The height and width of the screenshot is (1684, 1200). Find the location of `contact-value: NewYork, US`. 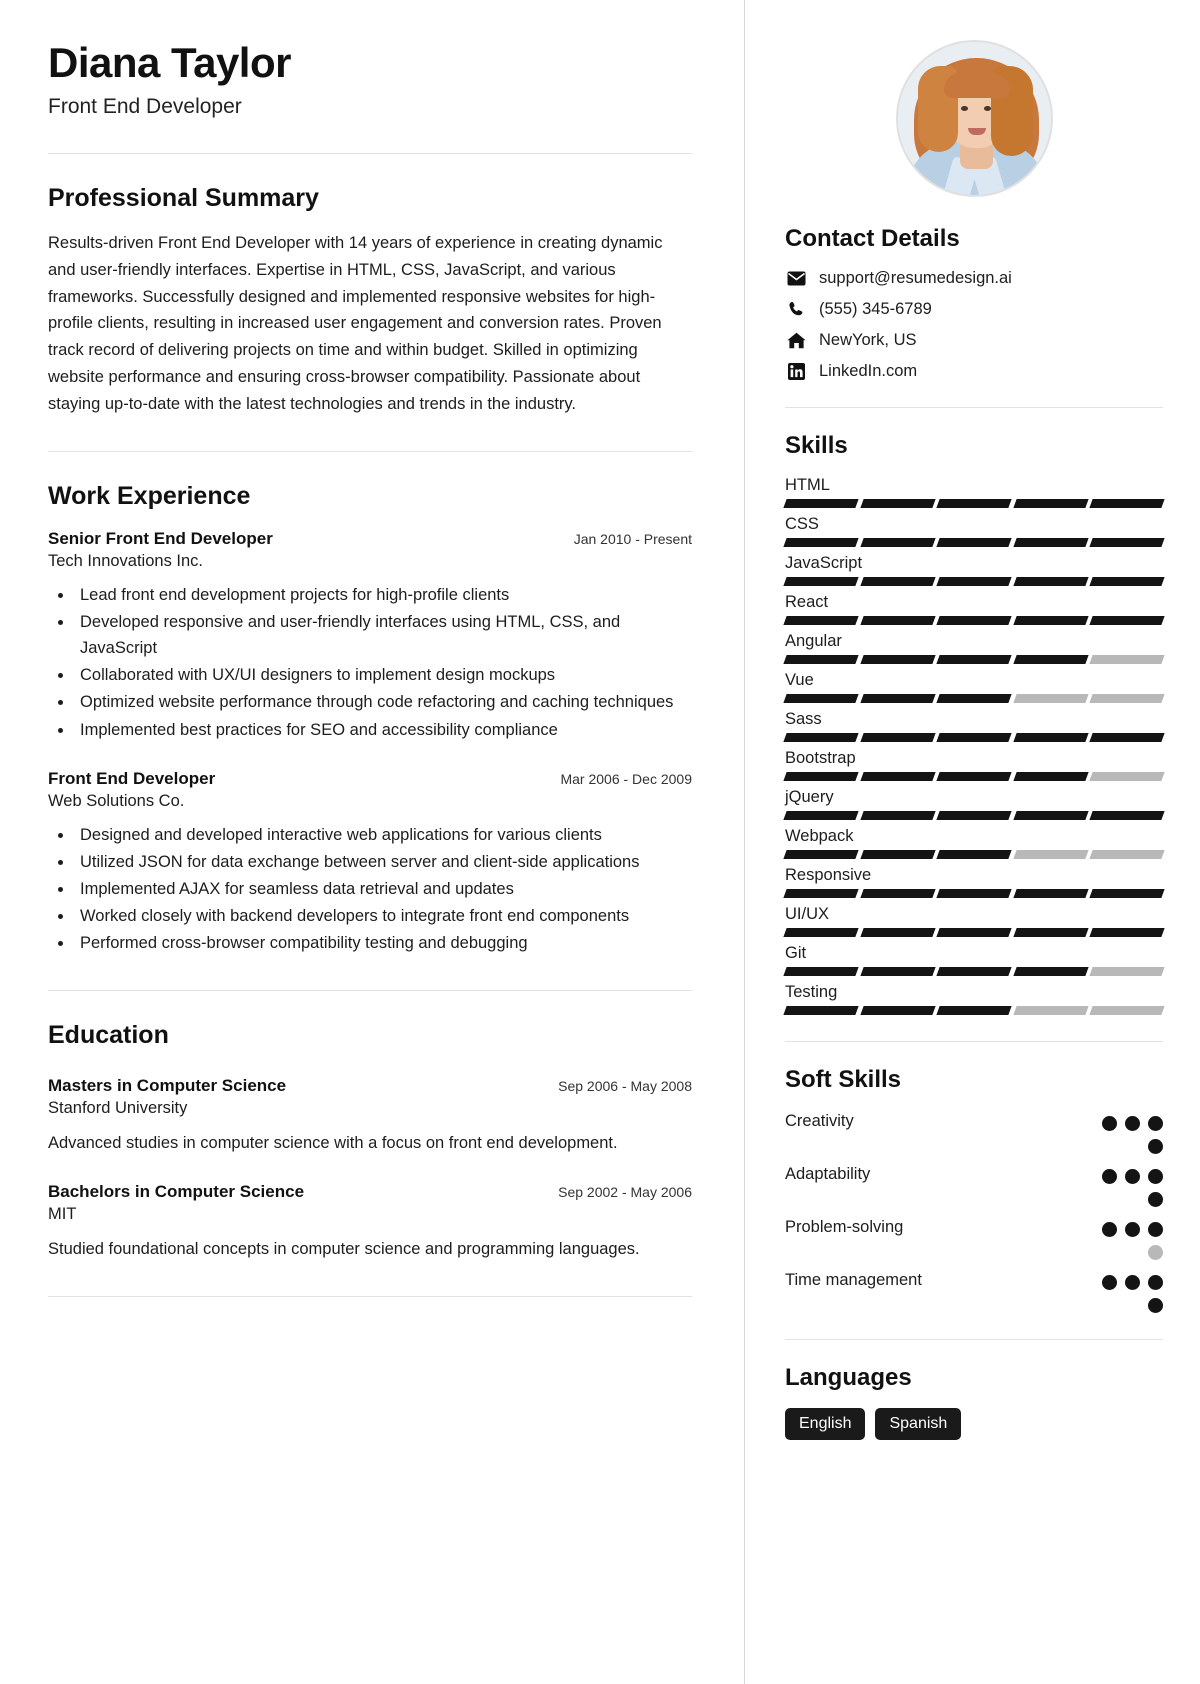

contact-value: NewYork, US is located at coordinates (868, 340).